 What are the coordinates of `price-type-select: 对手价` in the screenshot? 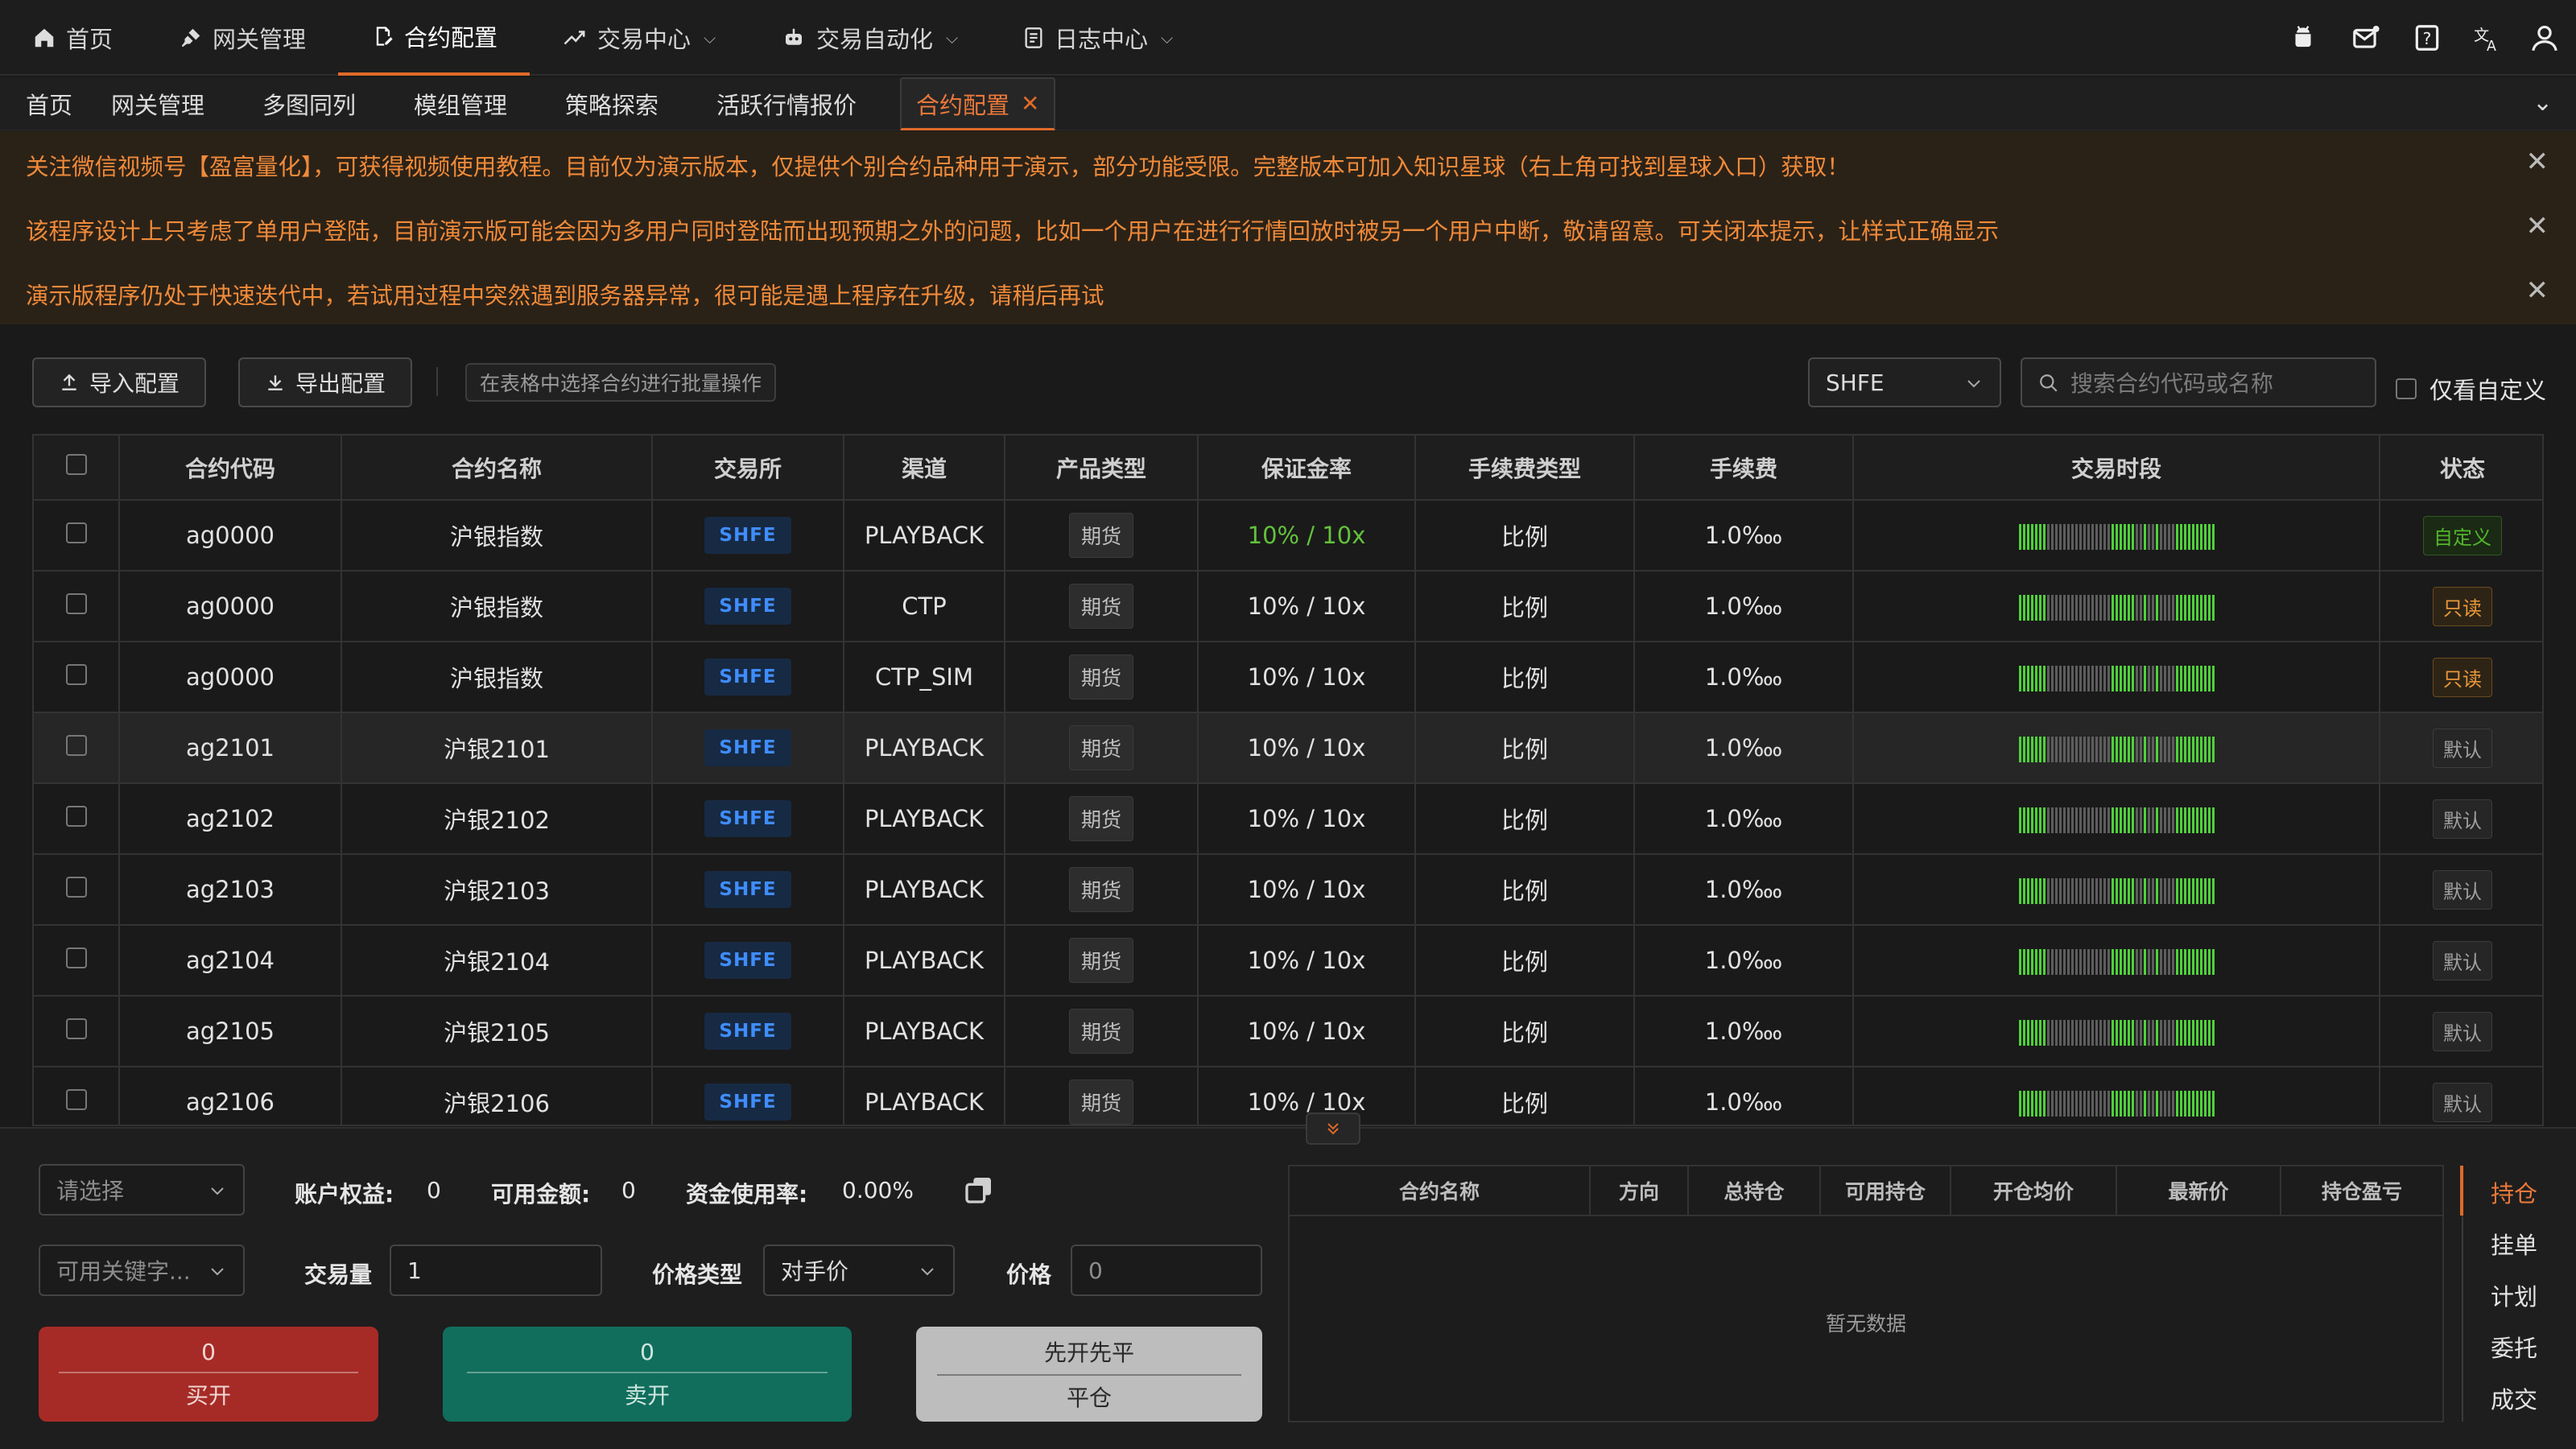 It's located at (859, 1270).